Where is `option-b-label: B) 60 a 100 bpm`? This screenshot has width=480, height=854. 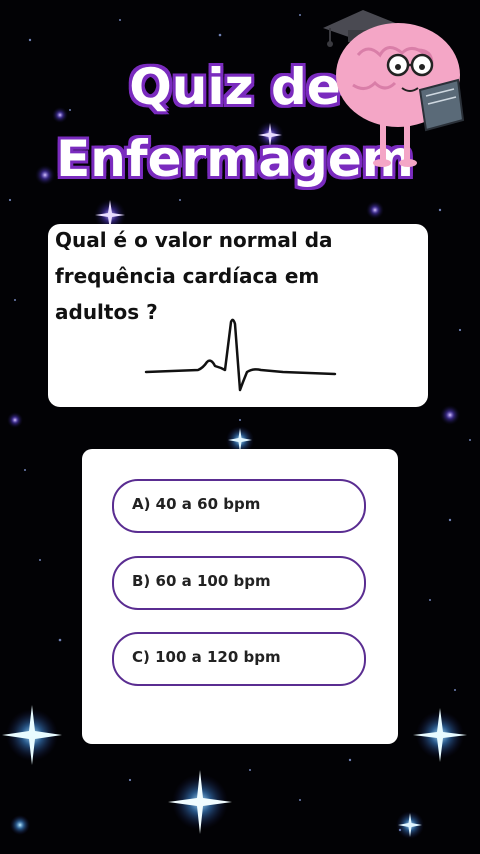 option-b-label: B) 60 a 100 bpm is located at coordinates (201, 581).